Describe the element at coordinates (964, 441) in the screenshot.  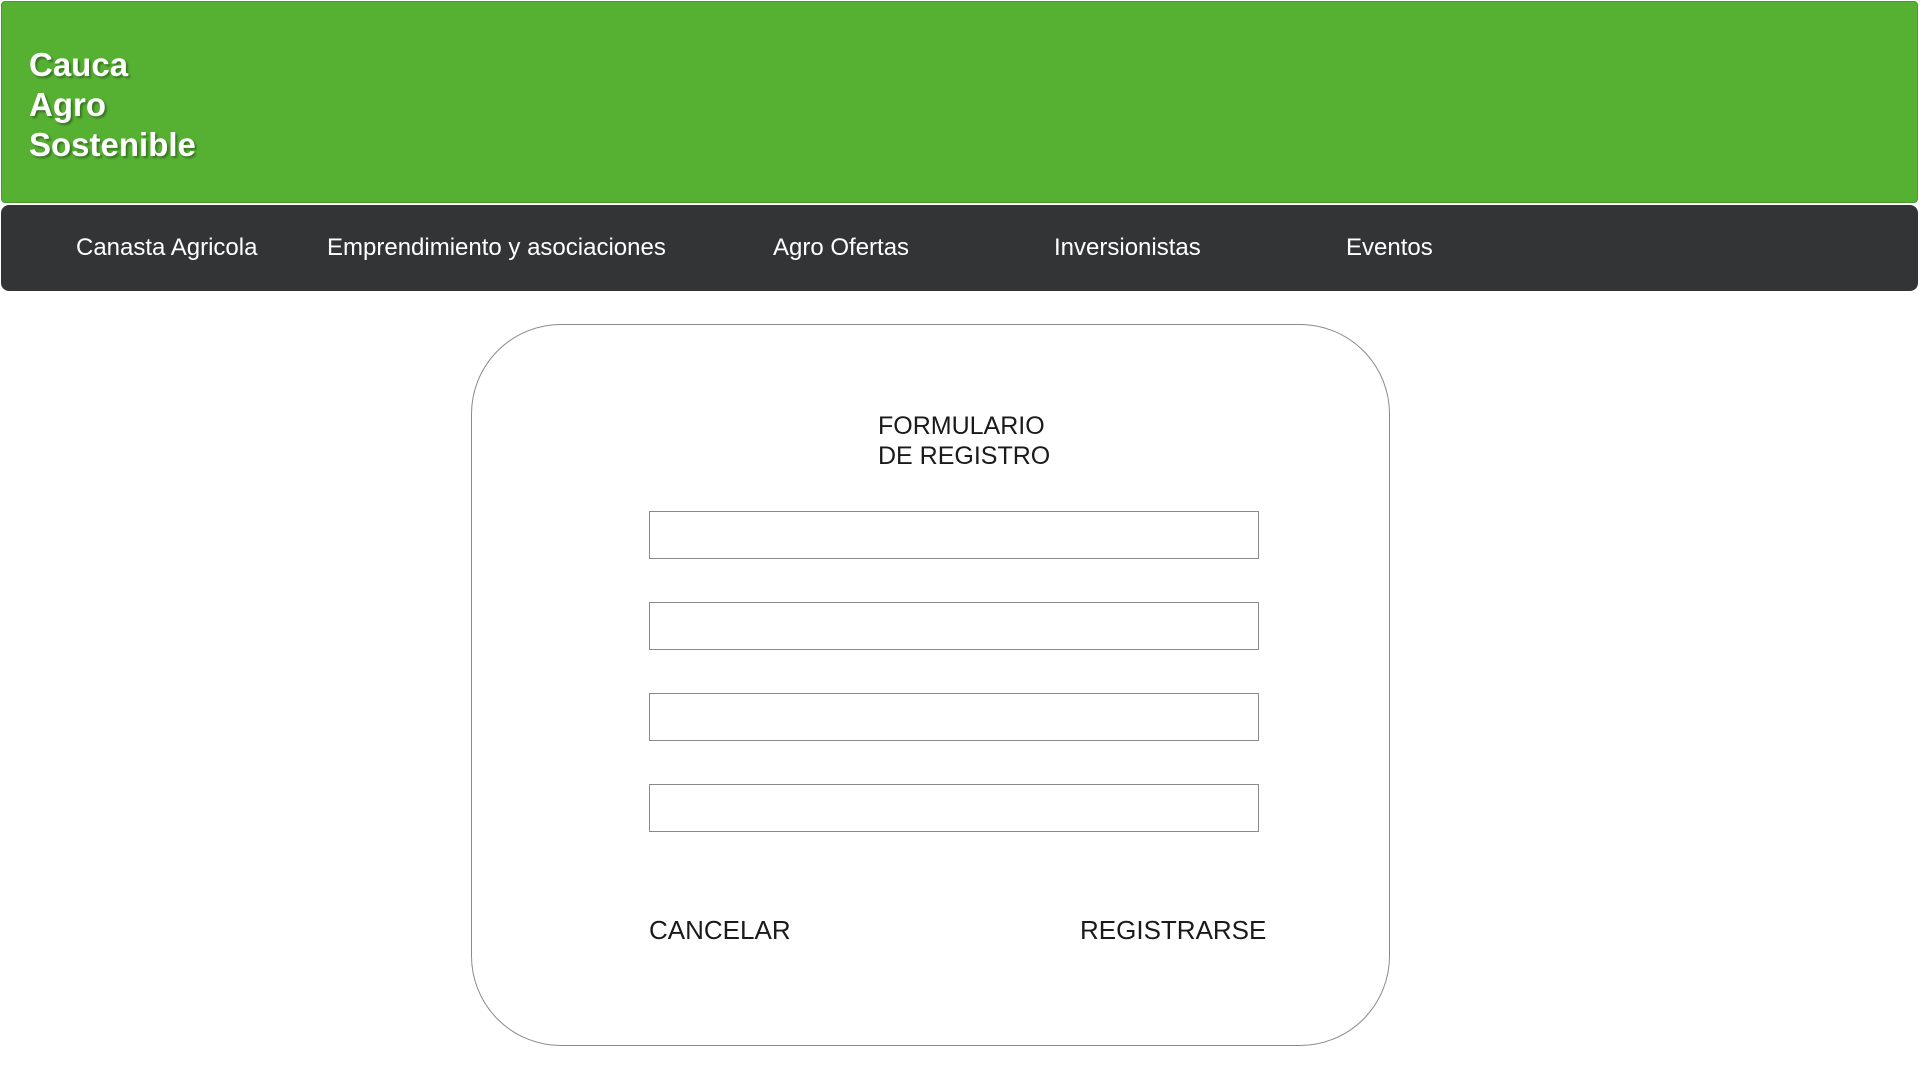
I see `form-title: FORMULARIO DE REGISTRO` at that location.